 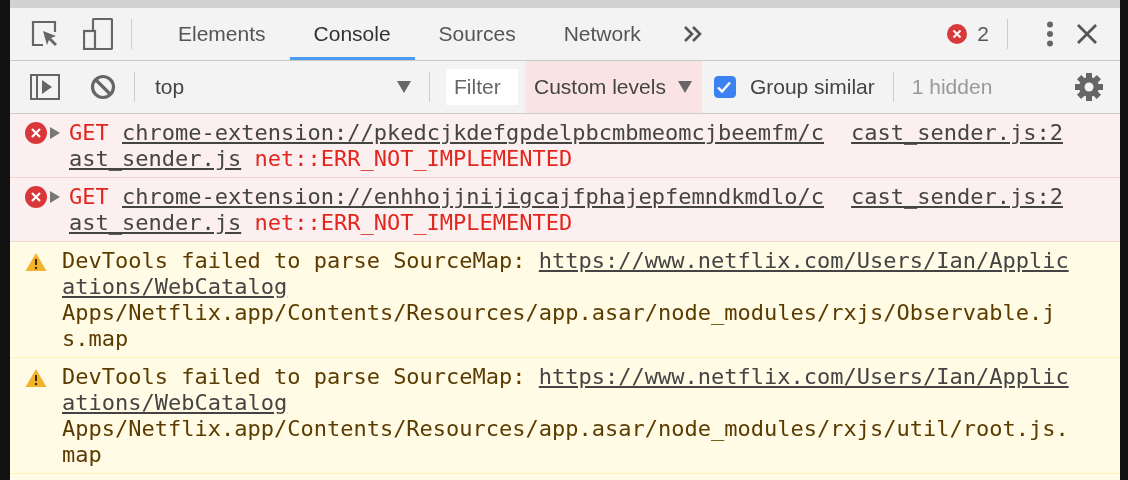 I want to click on panel-tab: Sources, so click(x=477, y=34).